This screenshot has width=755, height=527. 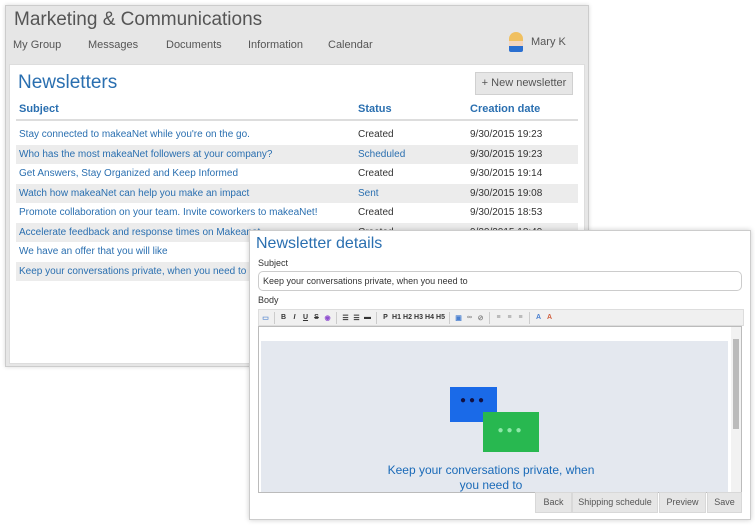 What do you see at coordinates (549, 317) in the screenshot?
I see `remove-style-icon: A` at bounding box center [549, 317].